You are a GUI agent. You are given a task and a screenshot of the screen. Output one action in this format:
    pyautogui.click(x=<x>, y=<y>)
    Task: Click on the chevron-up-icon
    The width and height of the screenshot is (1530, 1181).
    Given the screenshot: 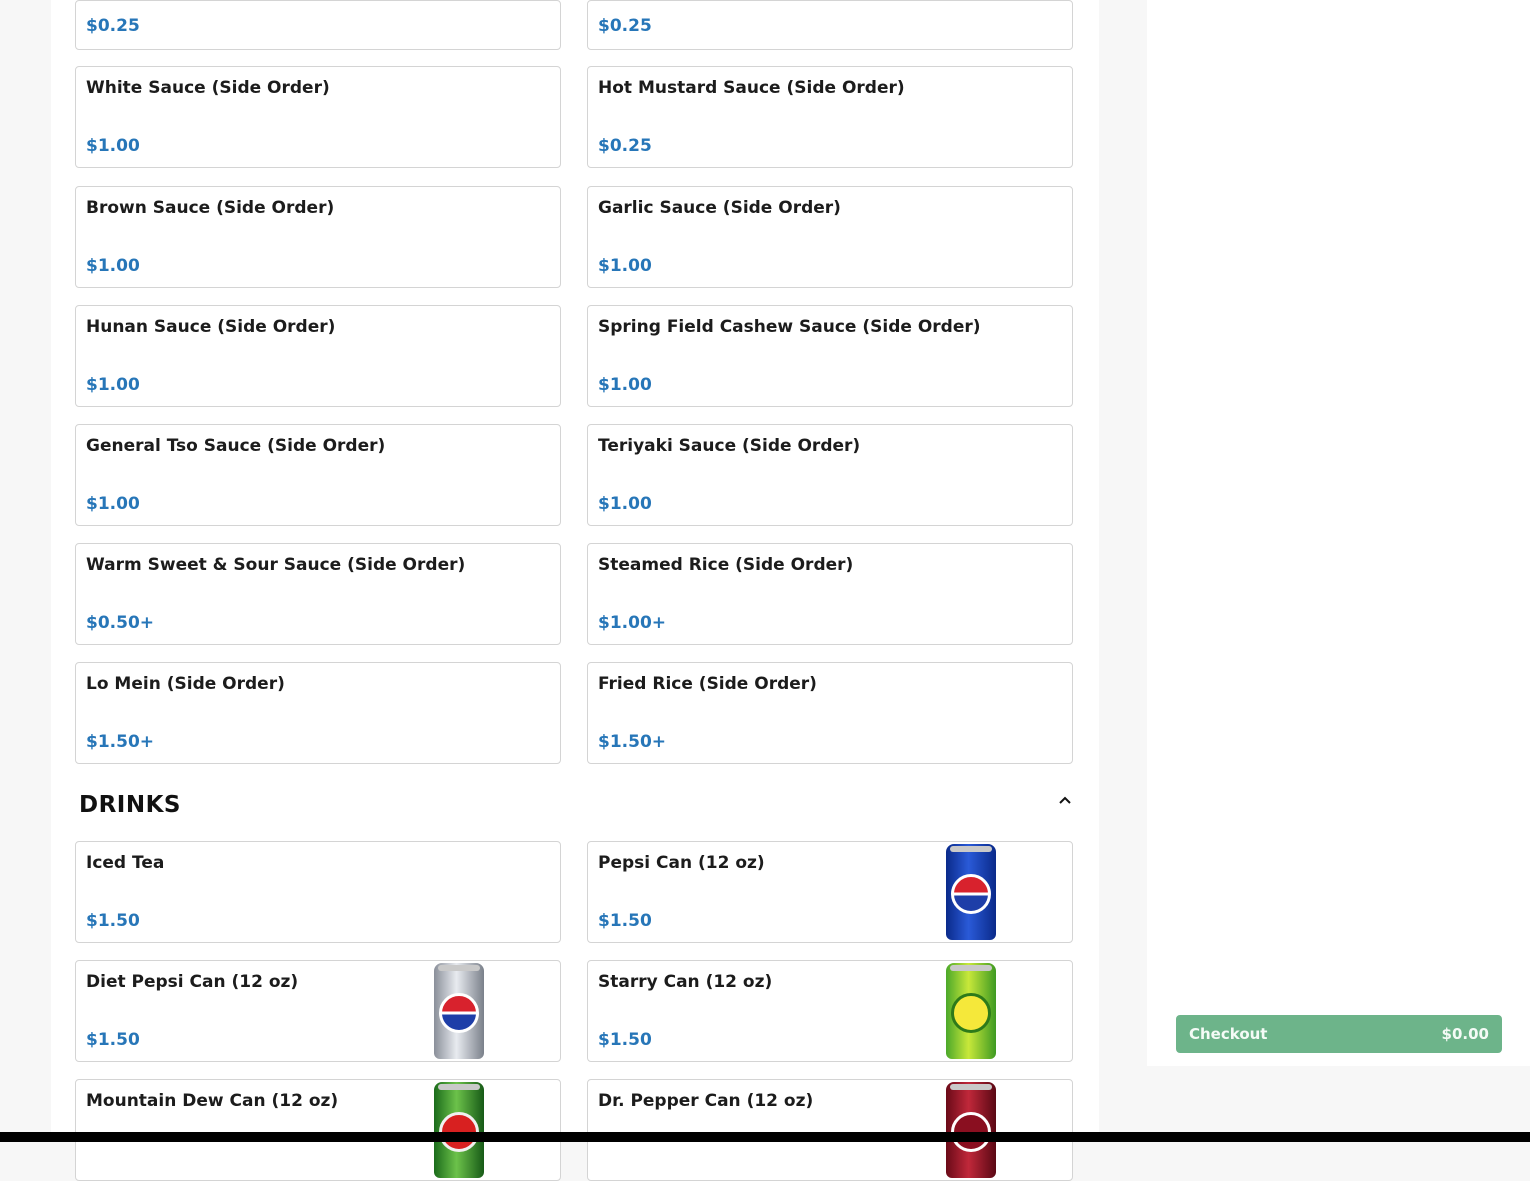 What is the action you would take?
    pyautogui.click(x=1065, y=800)
    